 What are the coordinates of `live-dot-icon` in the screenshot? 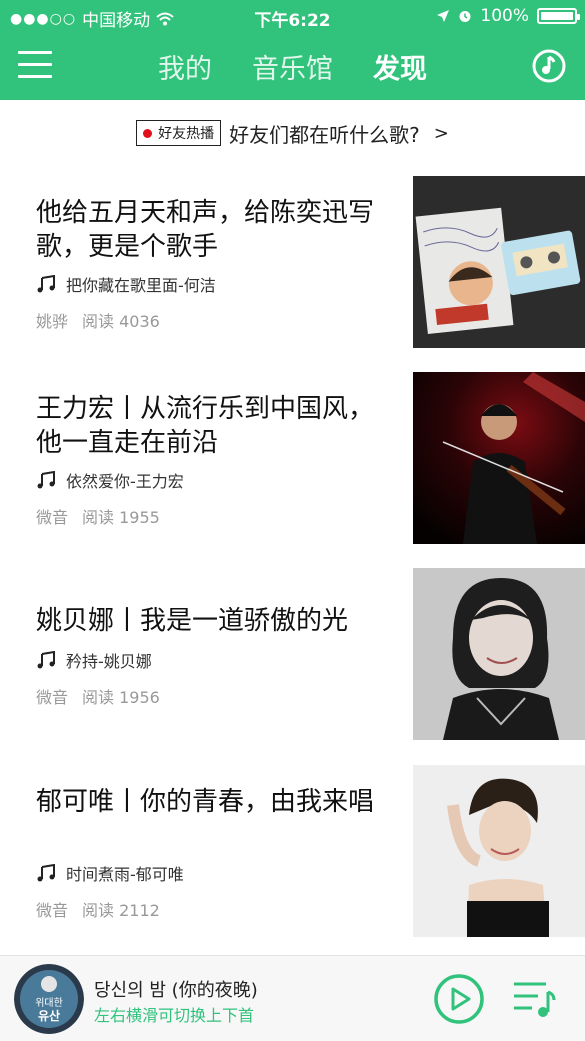 It's located at (148, 133).